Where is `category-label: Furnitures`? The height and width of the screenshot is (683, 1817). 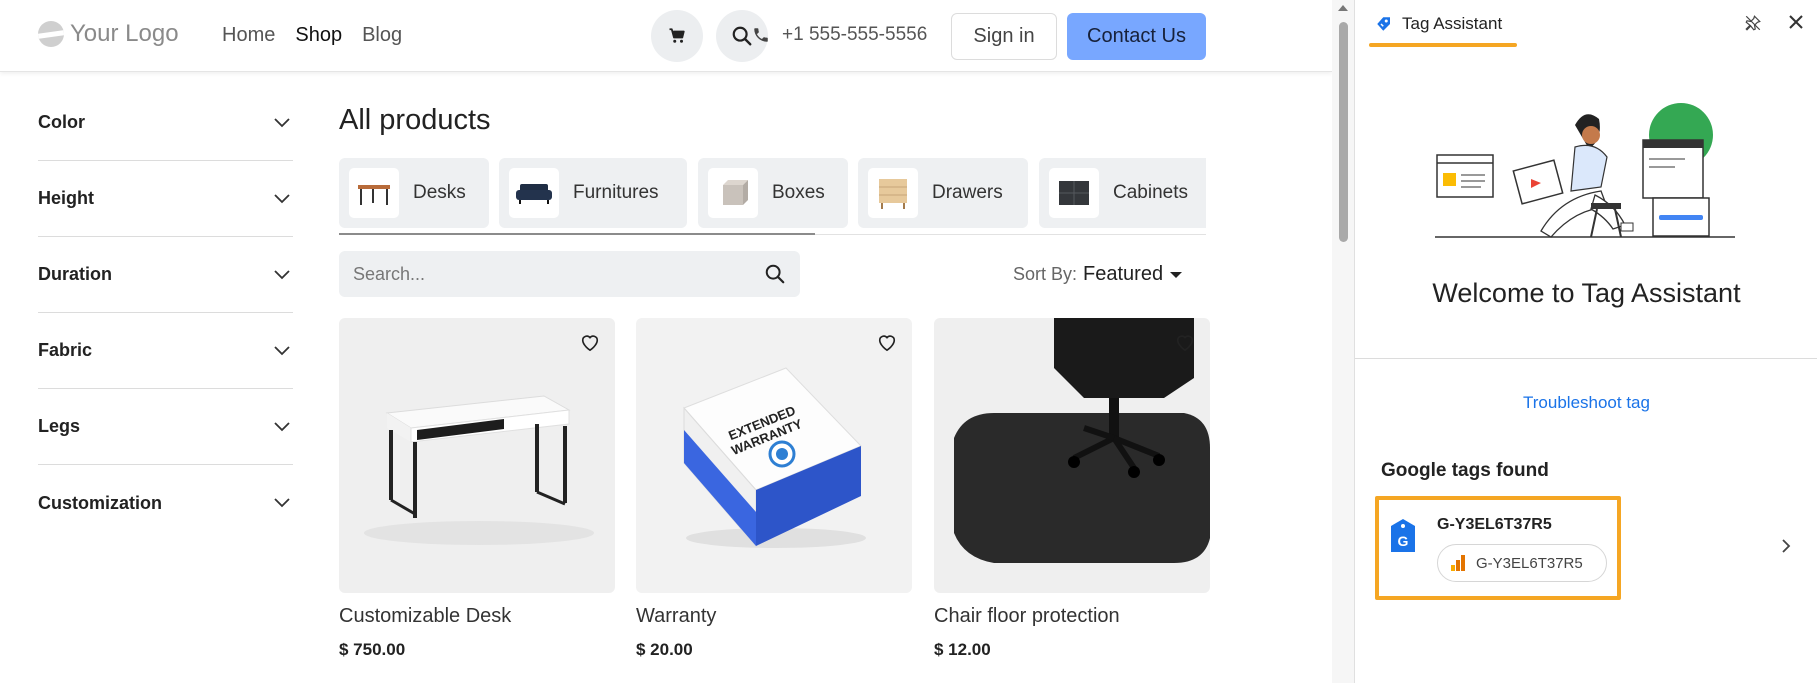 category-label: Furnitures is located at coordinates (616, 192).